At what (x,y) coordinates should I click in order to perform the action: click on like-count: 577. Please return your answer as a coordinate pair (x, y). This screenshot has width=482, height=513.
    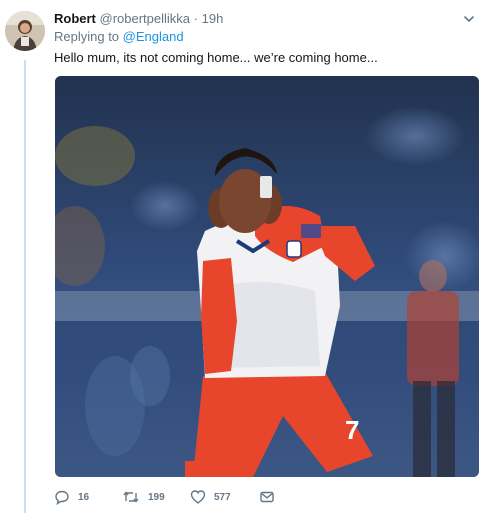
    Looking at the image, I should click on (222, 497).